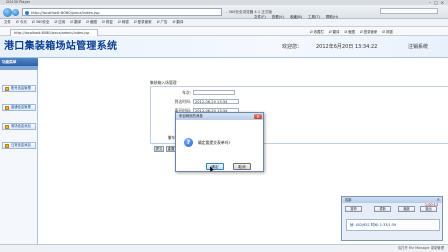 The width and height of the screenshot is (448, 252). I want to click on dialog-message: 确定要提交表单吗?, so click(214, 142).